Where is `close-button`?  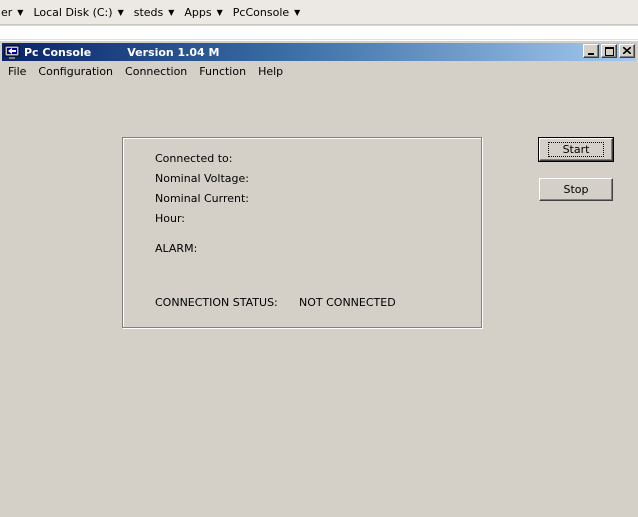
close-button is located at coordinates (627, 51).